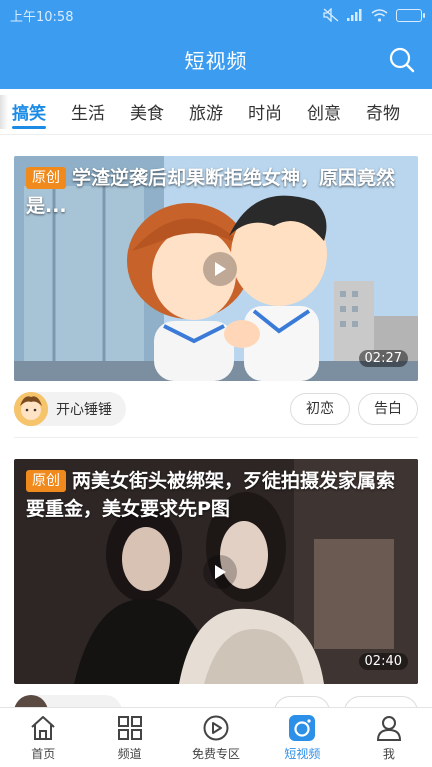 This screenshot has height=767, width=432. What do you see at coordinates (88, 112) in the screenshot?
I see `tab-life: 生活` at bounding box center [88, 112].